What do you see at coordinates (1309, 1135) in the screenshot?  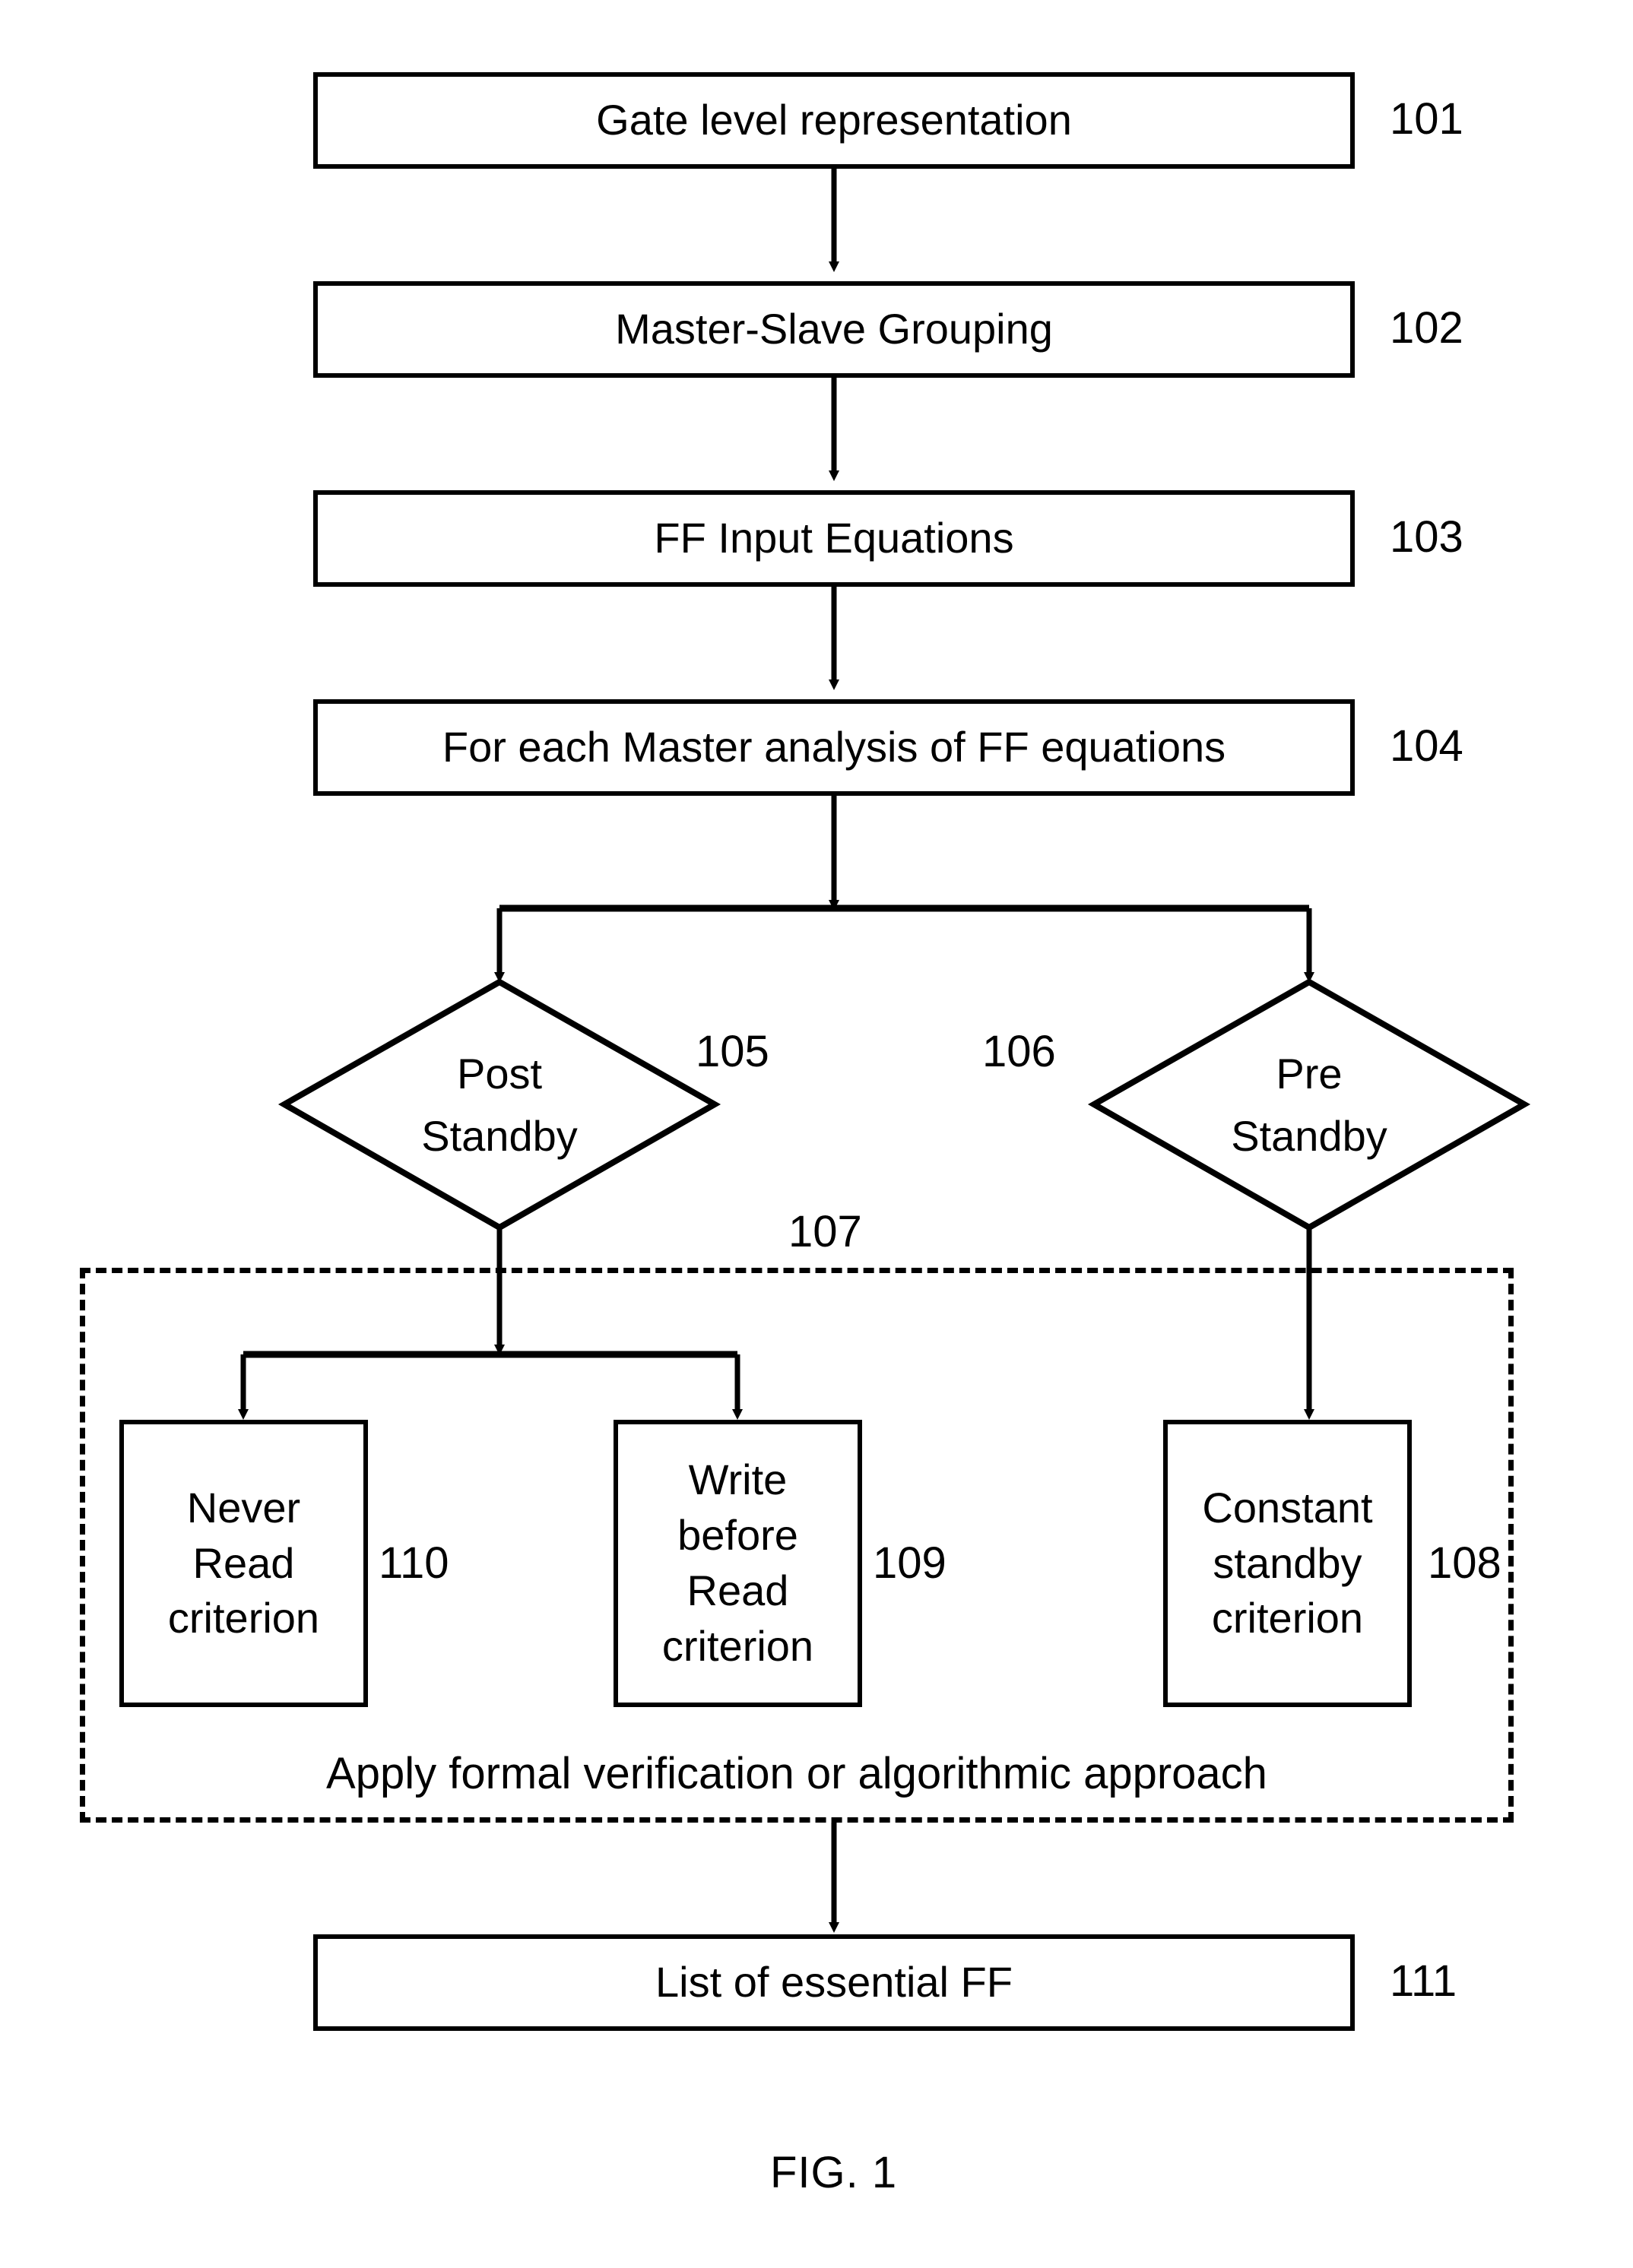 I see `diamond-label-106-line2: Standby` at bounding box center [1309, 1135].